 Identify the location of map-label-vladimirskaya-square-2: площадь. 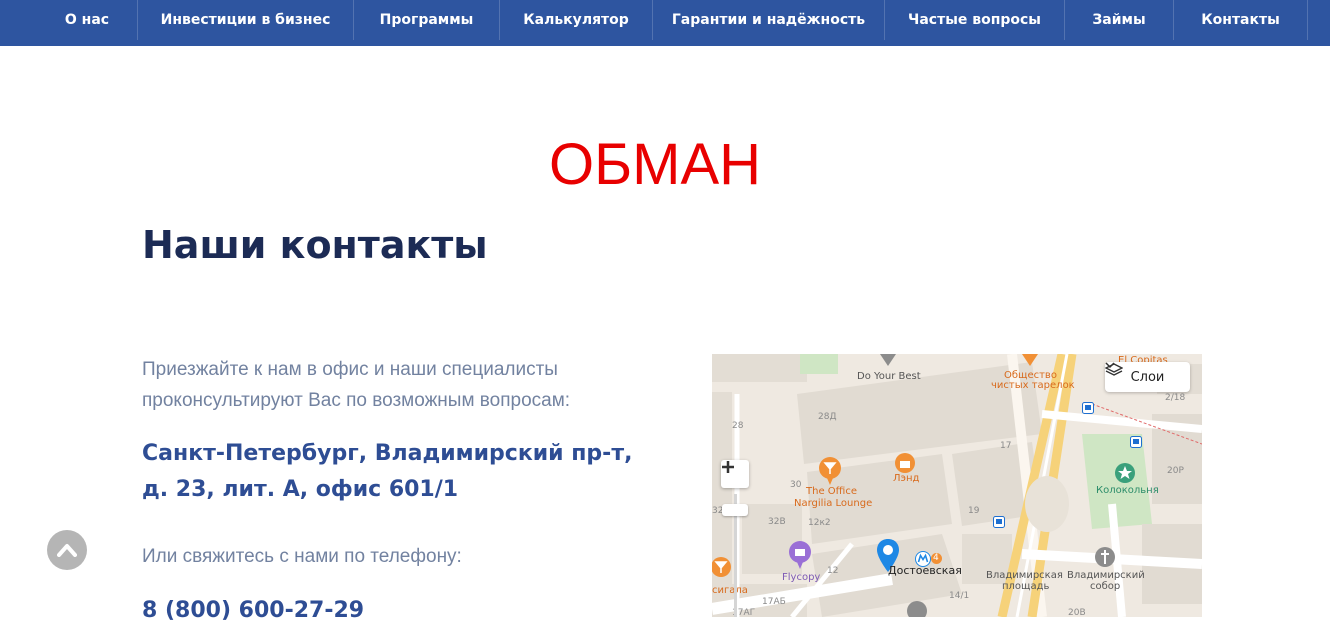
(1026, 586).